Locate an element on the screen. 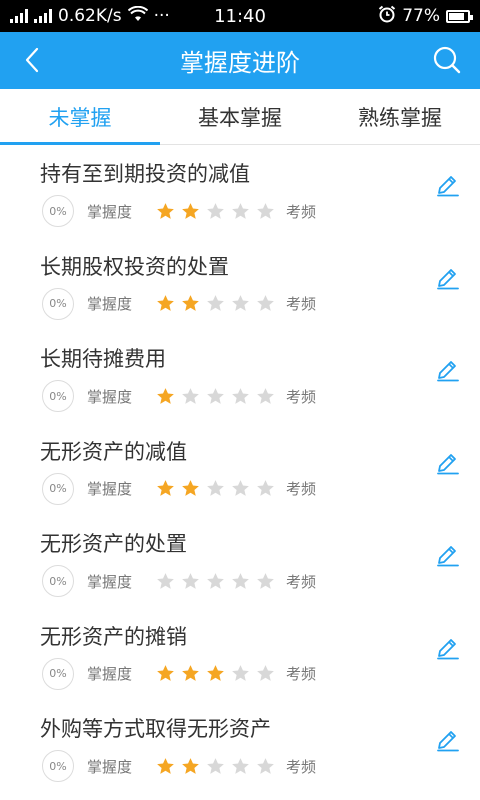  list-item: 无形资产的摊销 0% 掌握度 考频 is located at coordinates (240, 655).